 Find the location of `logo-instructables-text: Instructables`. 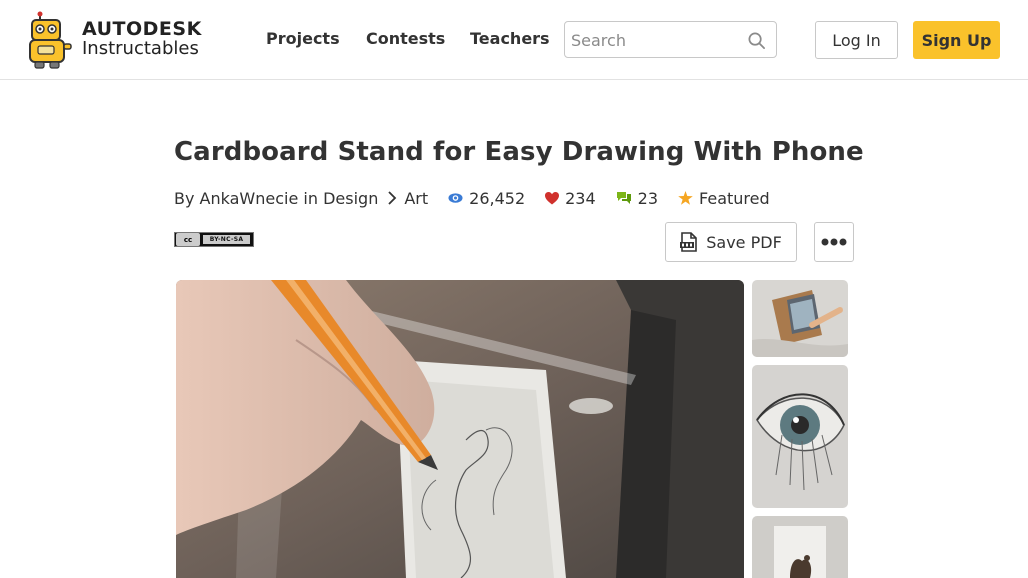

logo-instructables-text: Instructables is located at coordinates (140, 48).